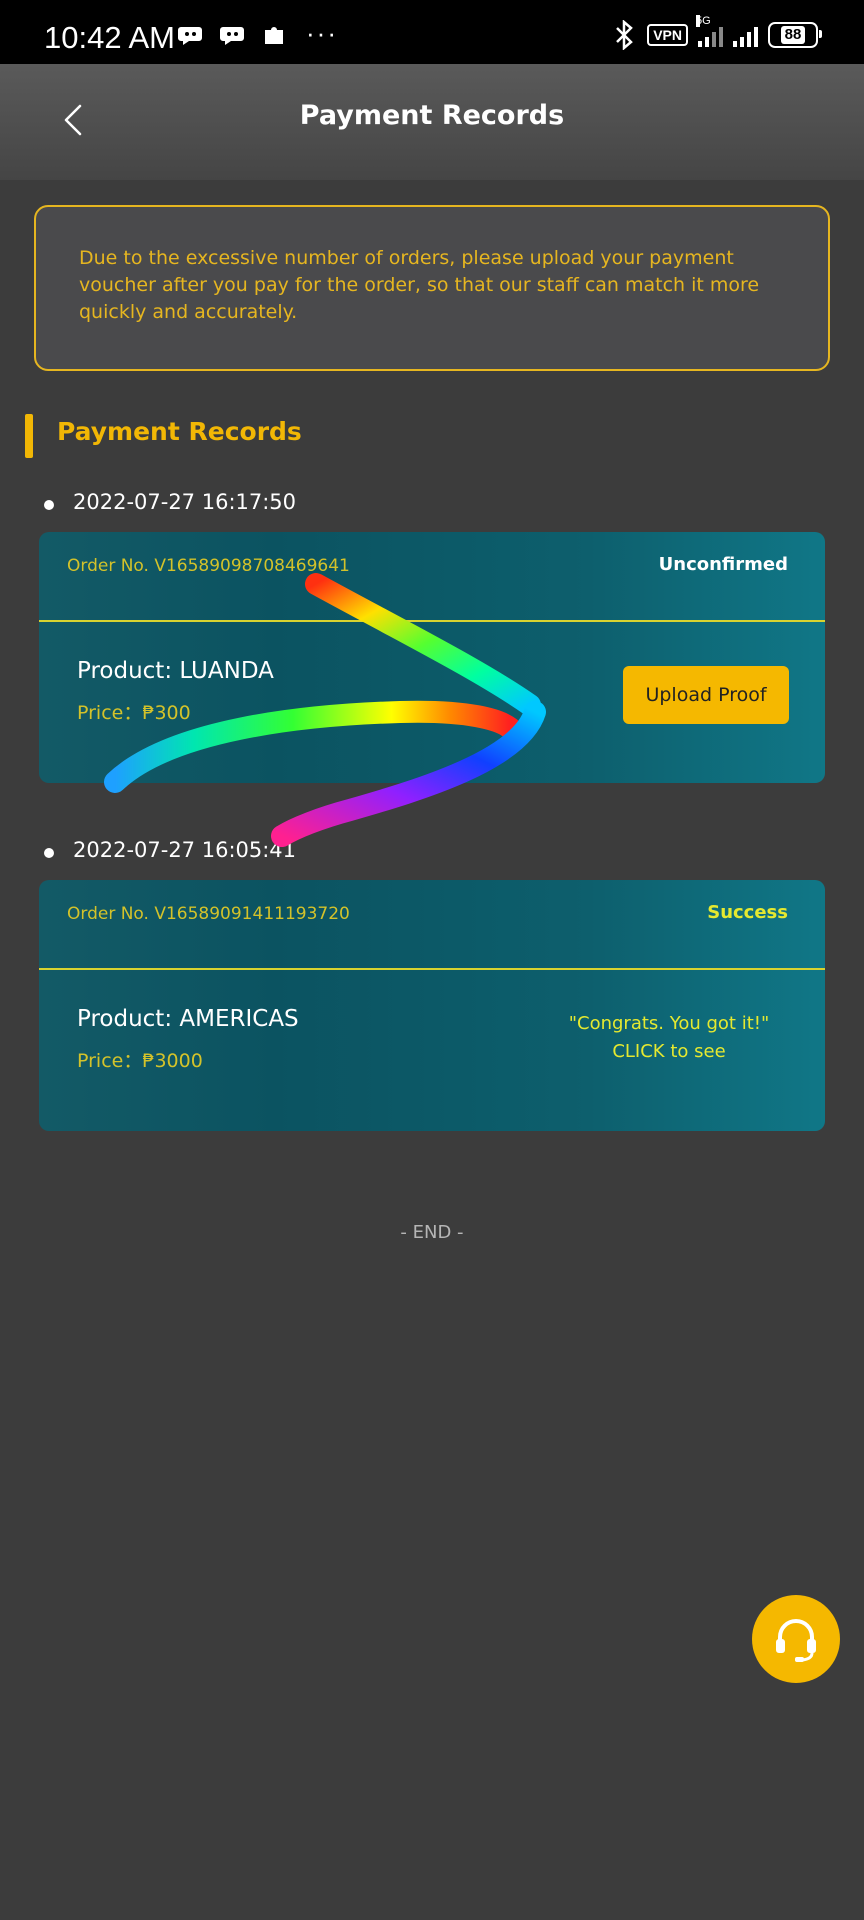  Describe the element at coordinates (208, 566) in the screenshot. I see `order-number: Order No. V16589098708469641` at that location.